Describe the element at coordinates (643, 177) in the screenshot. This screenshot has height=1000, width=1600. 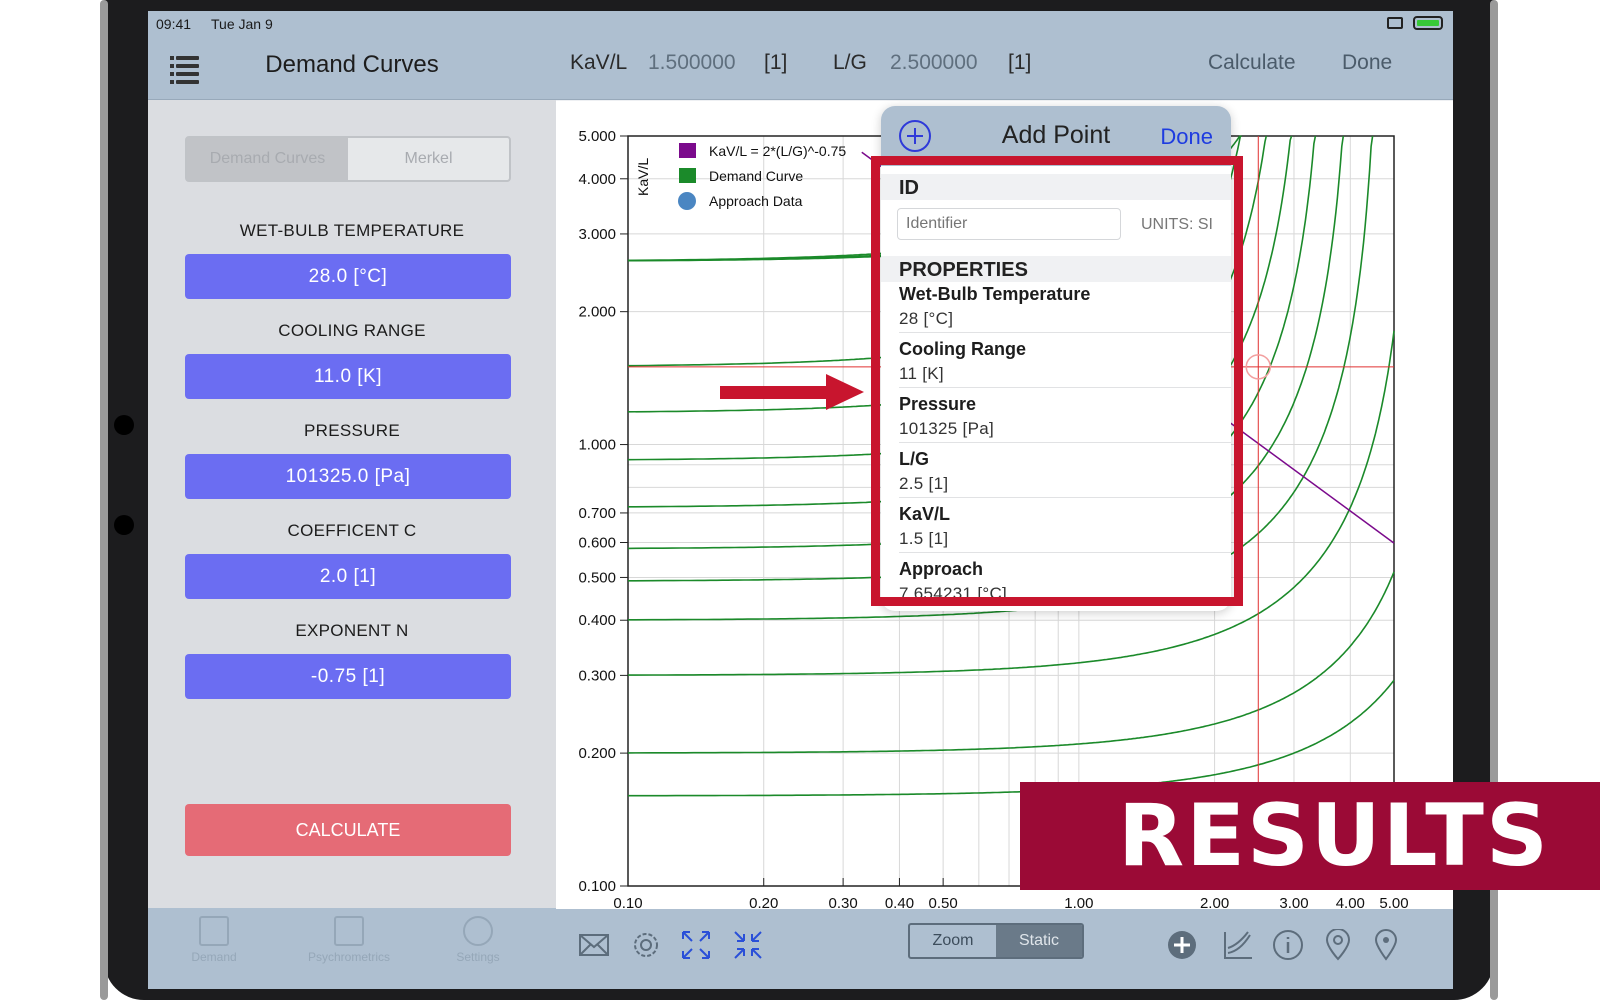
I see `y-axis-label: KaV/L` at that location.